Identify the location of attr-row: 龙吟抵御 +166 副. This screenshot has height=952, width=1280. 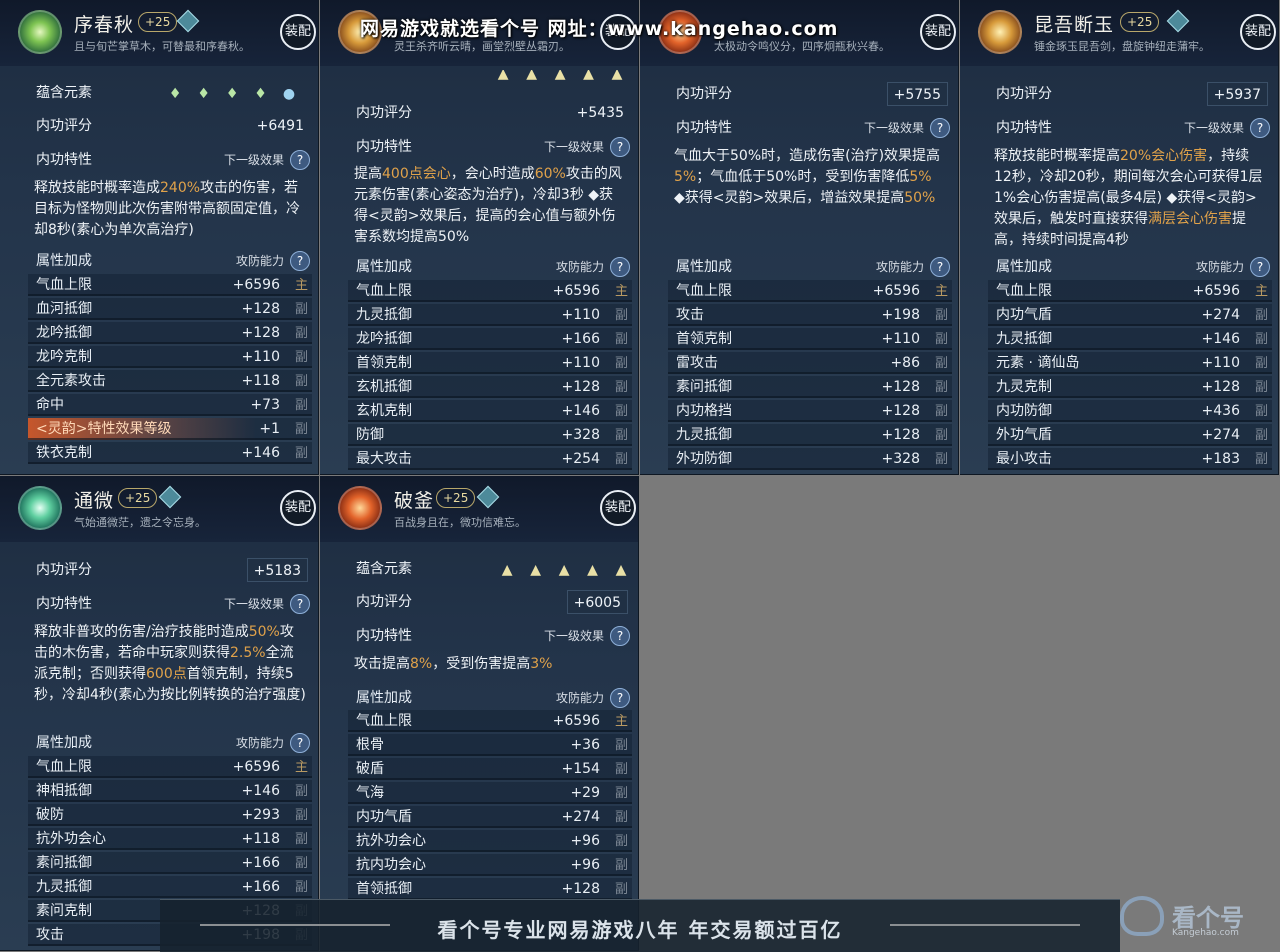
(490, 339).